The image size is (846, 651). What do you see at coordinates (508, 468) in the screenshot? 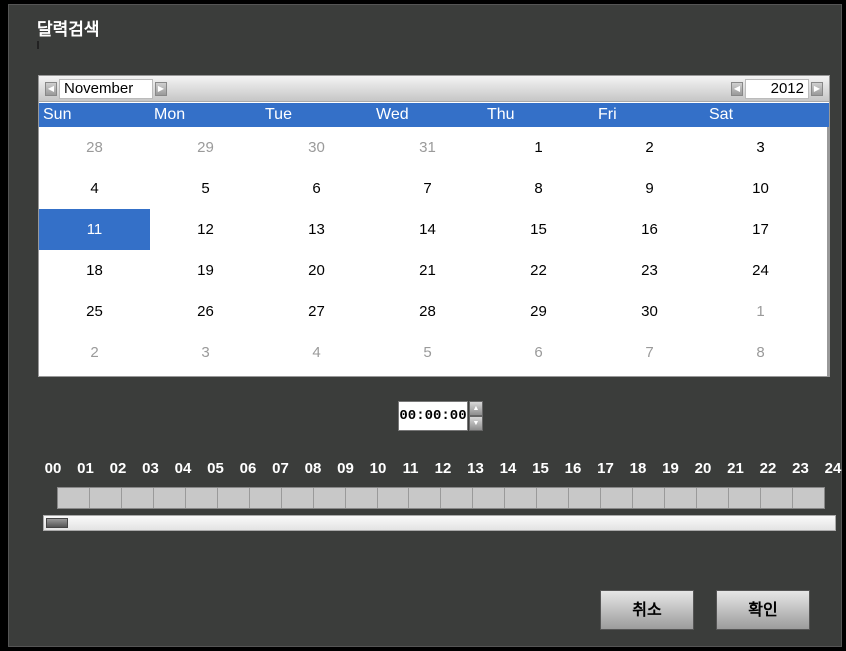
I see `hour-label: 14` at bounding box center [508, 468].